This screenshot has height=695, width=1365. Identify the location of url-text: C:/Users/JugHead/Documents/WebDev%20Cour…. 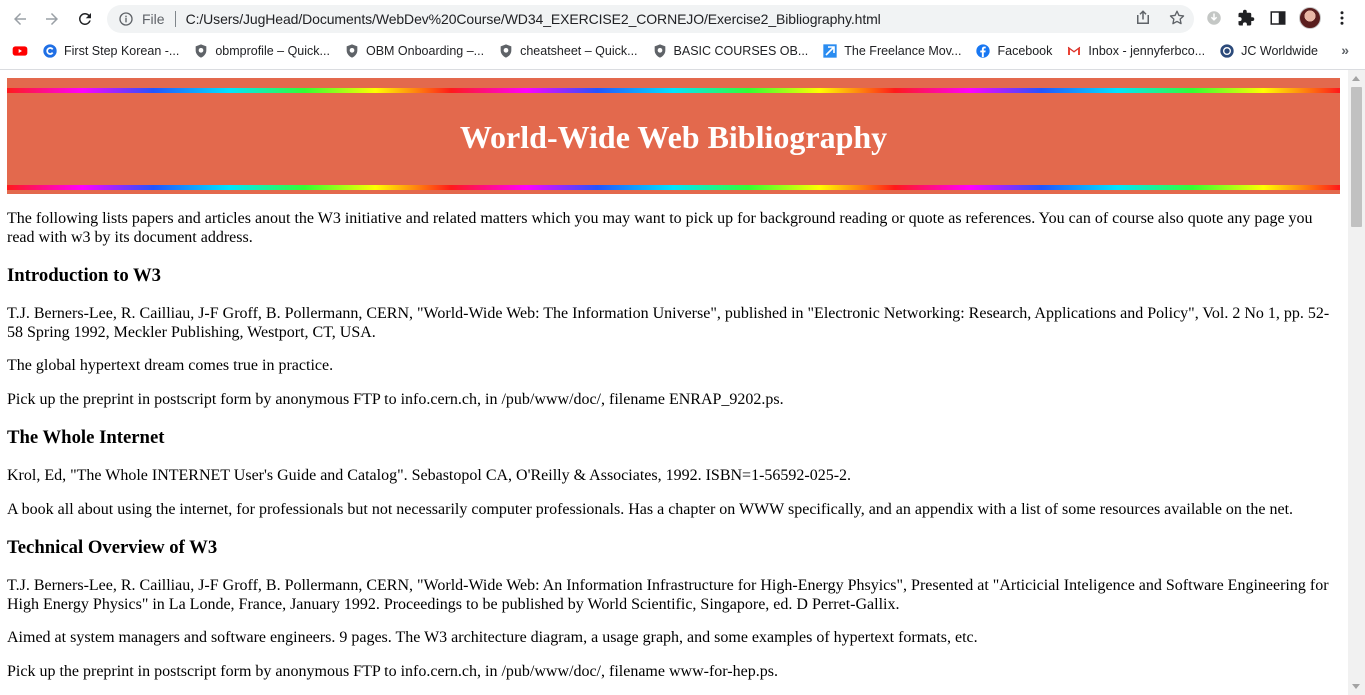
(533, 19).